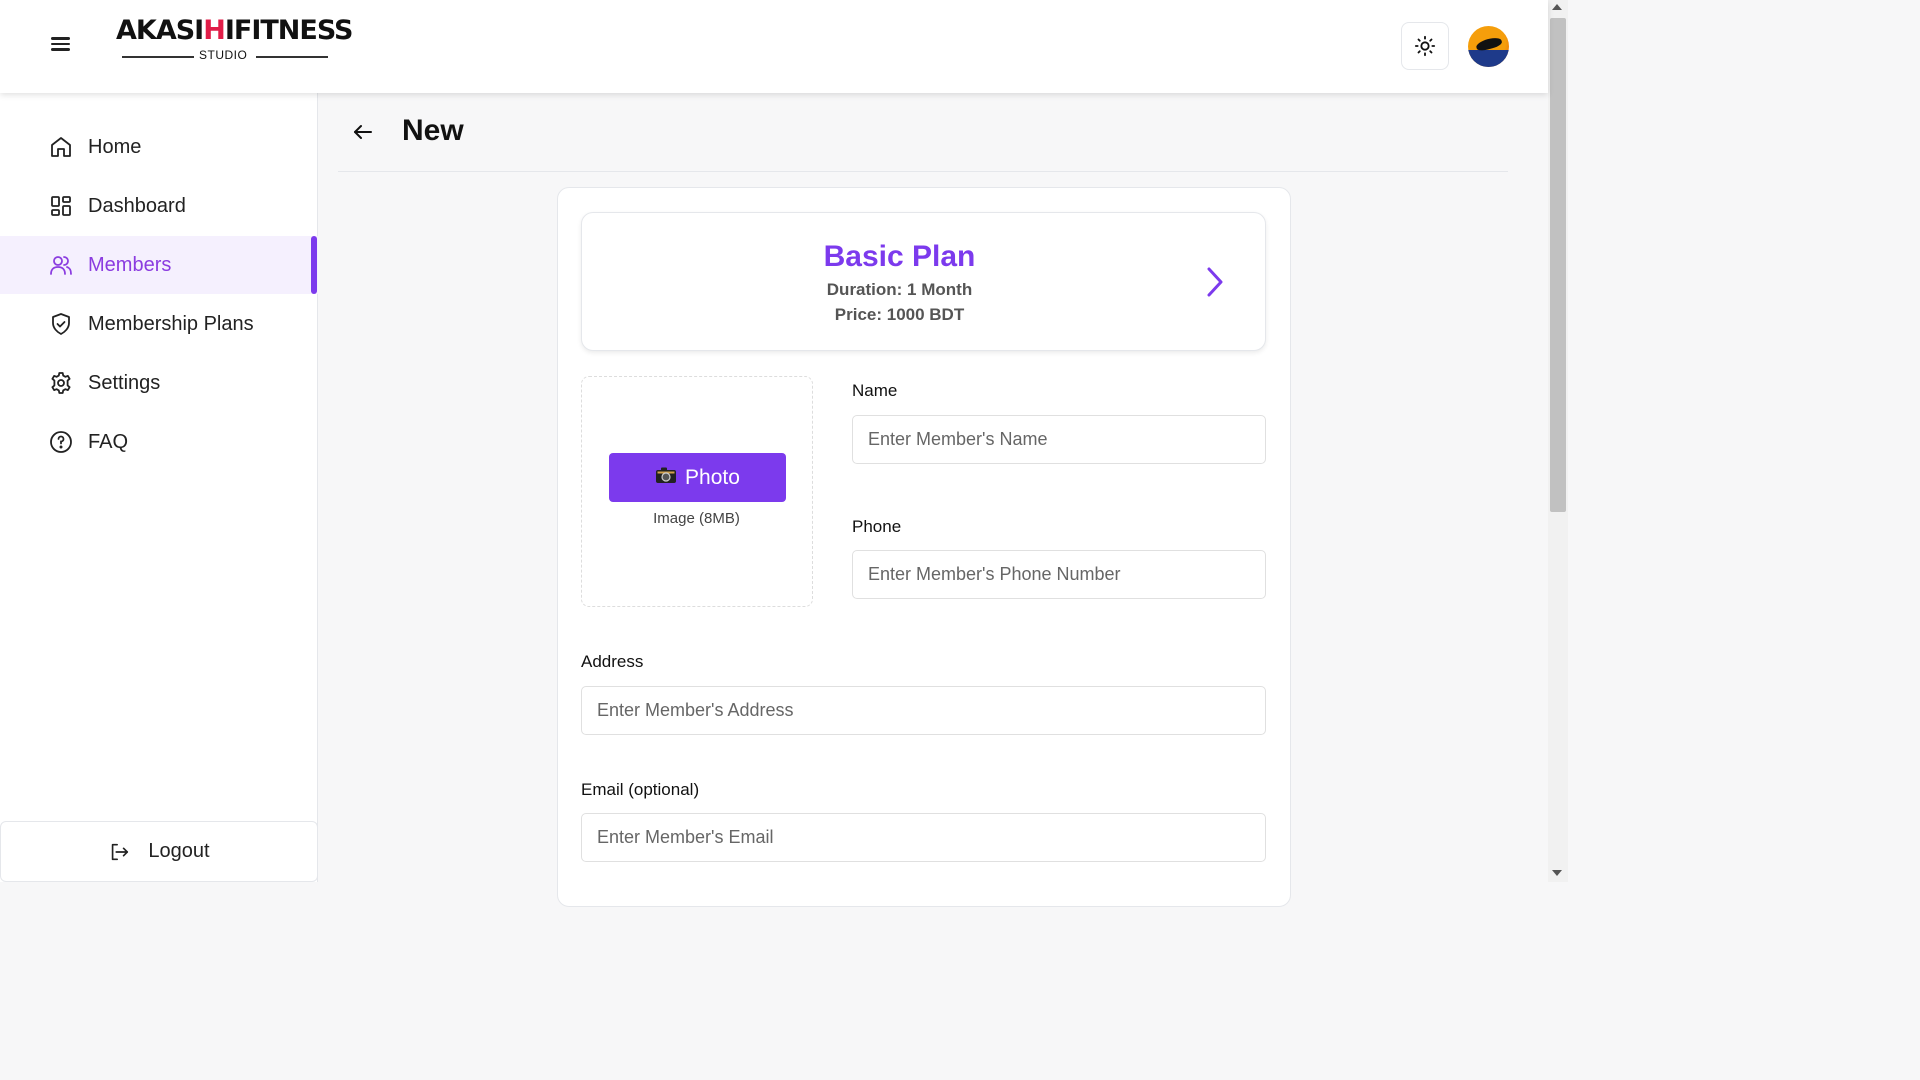 The height and width of the screenshot is (1080, 1920). What do you see at coordinates (923, 171) in the screenshot?
I see `header-divider` at bounding box center [923, 171].